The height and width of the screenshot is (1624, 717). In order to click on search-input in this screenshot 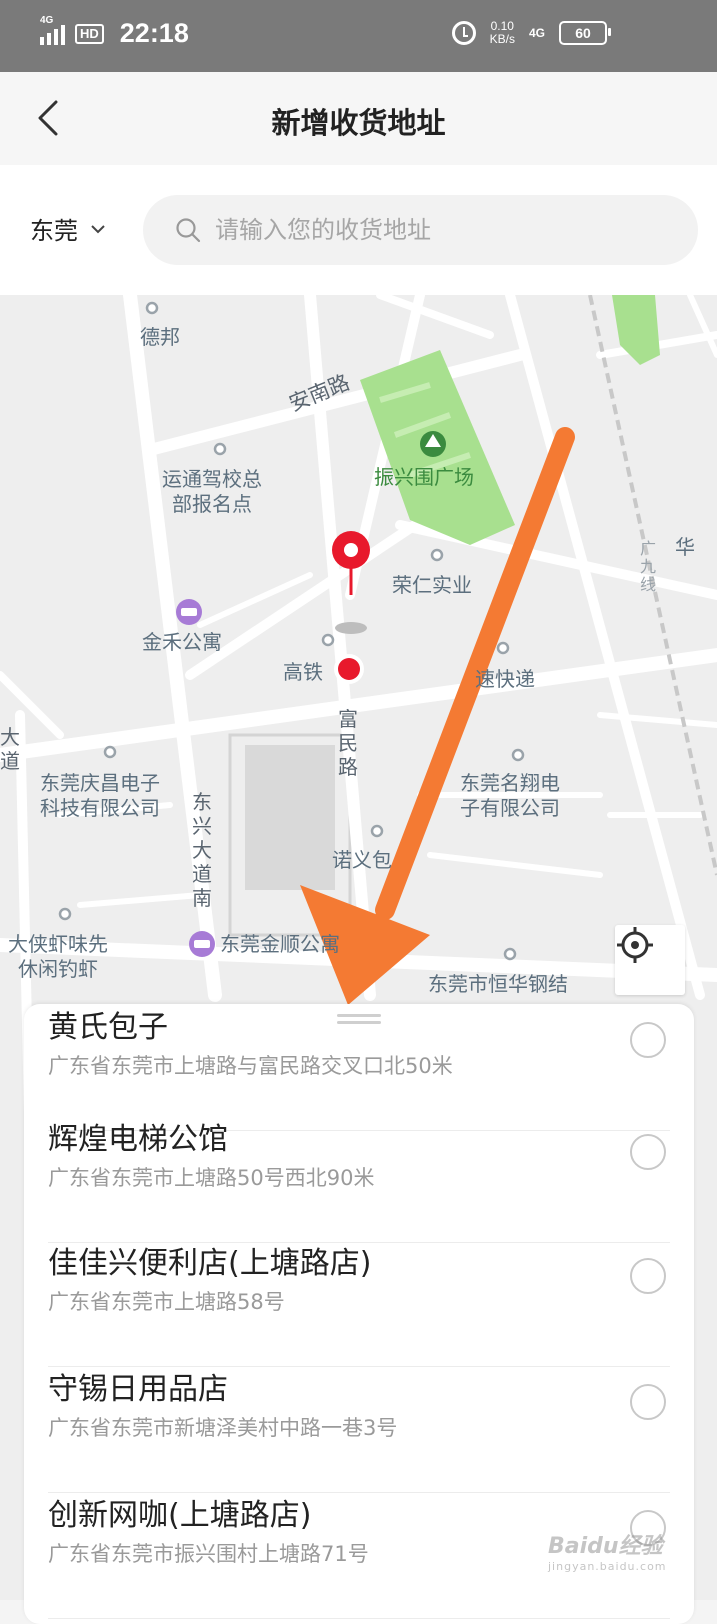, I will do `click(425, 230)`.